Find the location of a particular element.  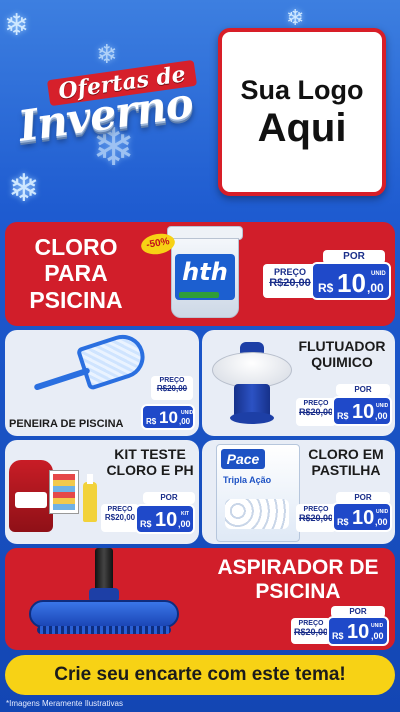

chlorine-bucket-image: hth is located at coordinates (205, 274).